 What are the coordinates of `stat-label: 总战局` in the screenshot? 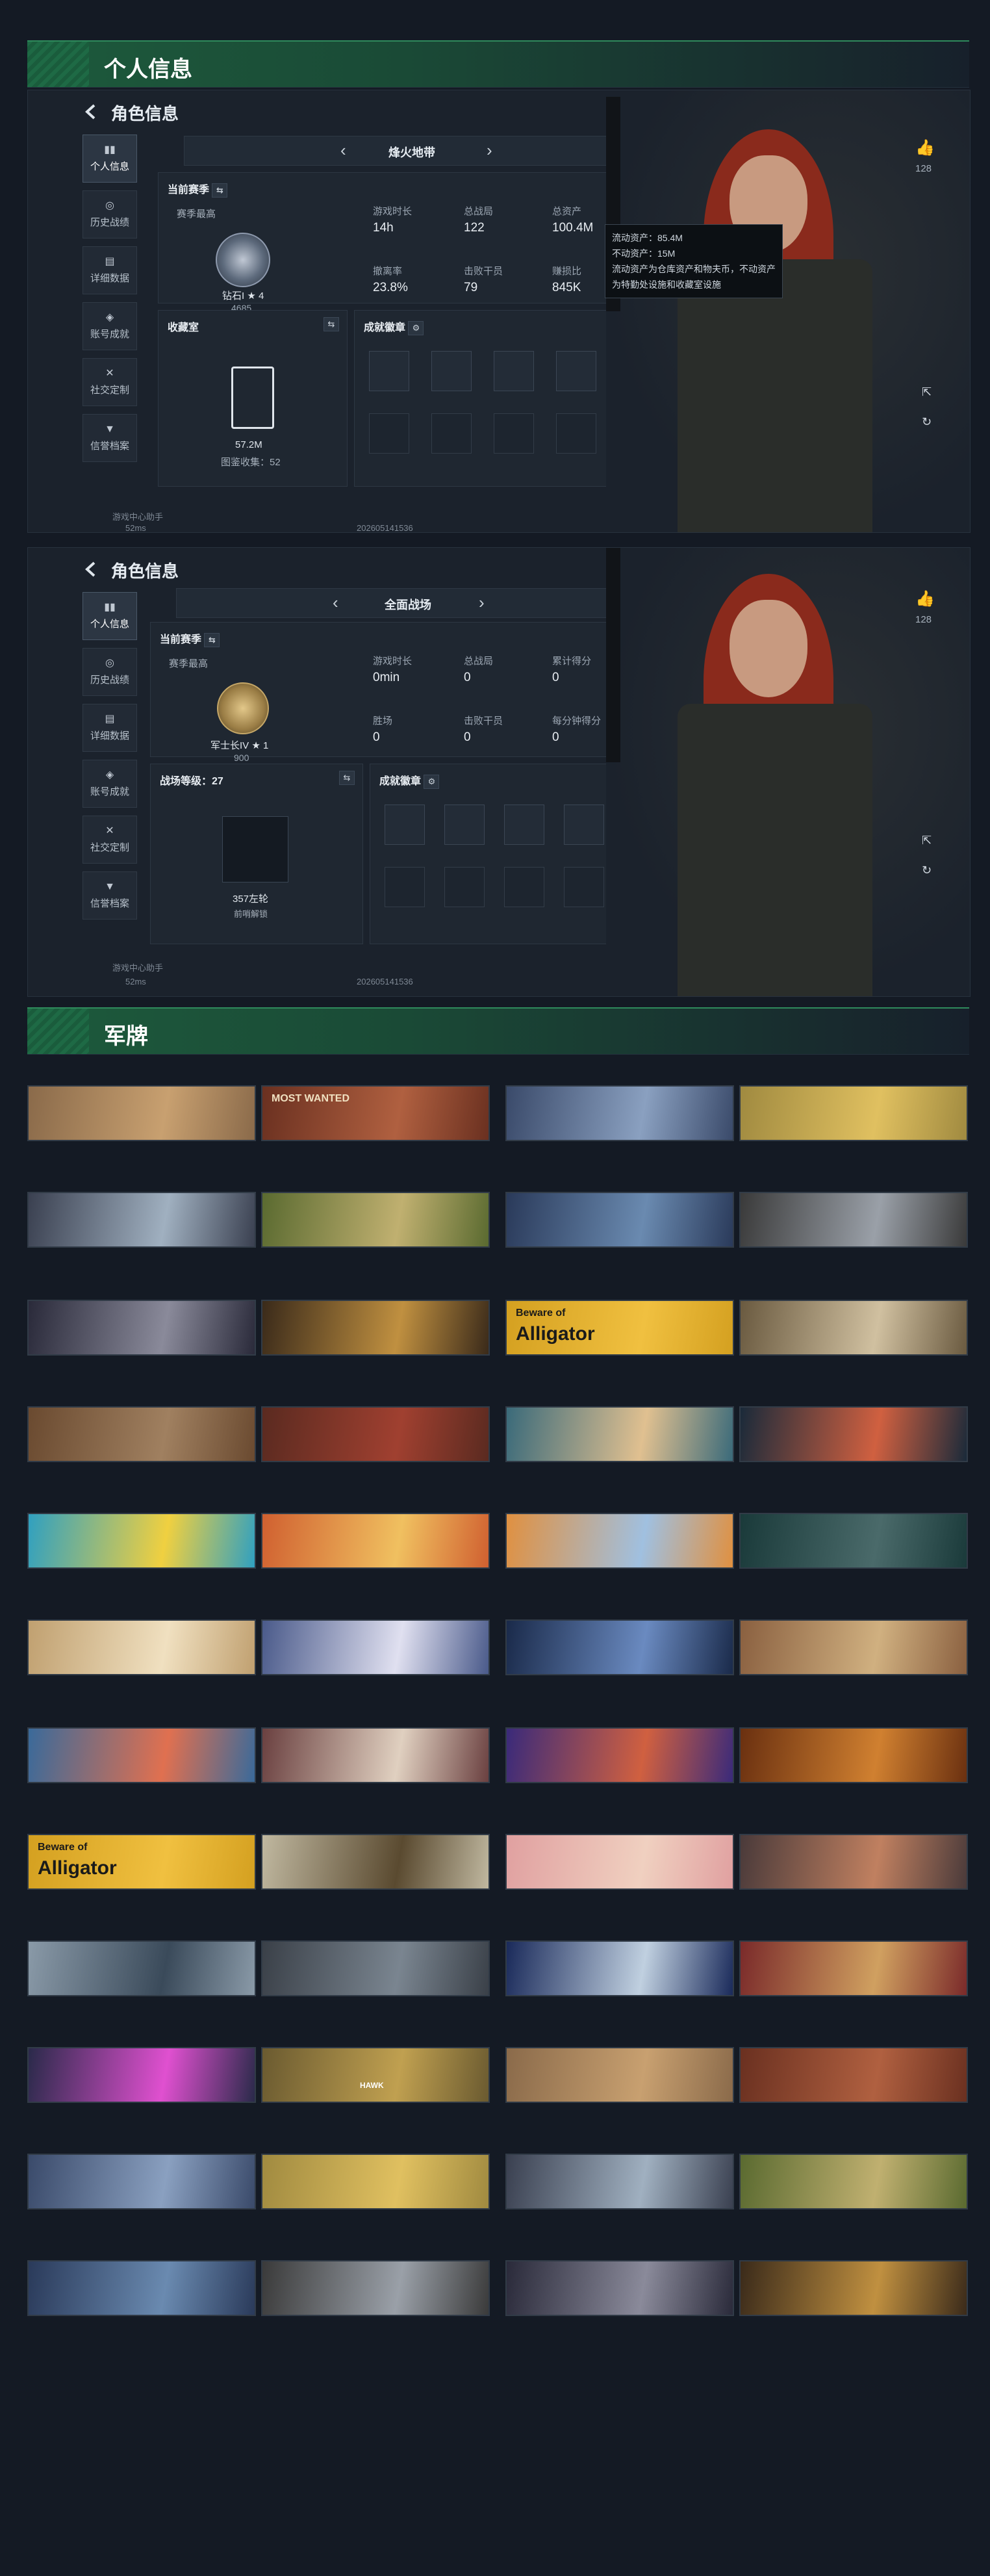 It's located at (479, 212).